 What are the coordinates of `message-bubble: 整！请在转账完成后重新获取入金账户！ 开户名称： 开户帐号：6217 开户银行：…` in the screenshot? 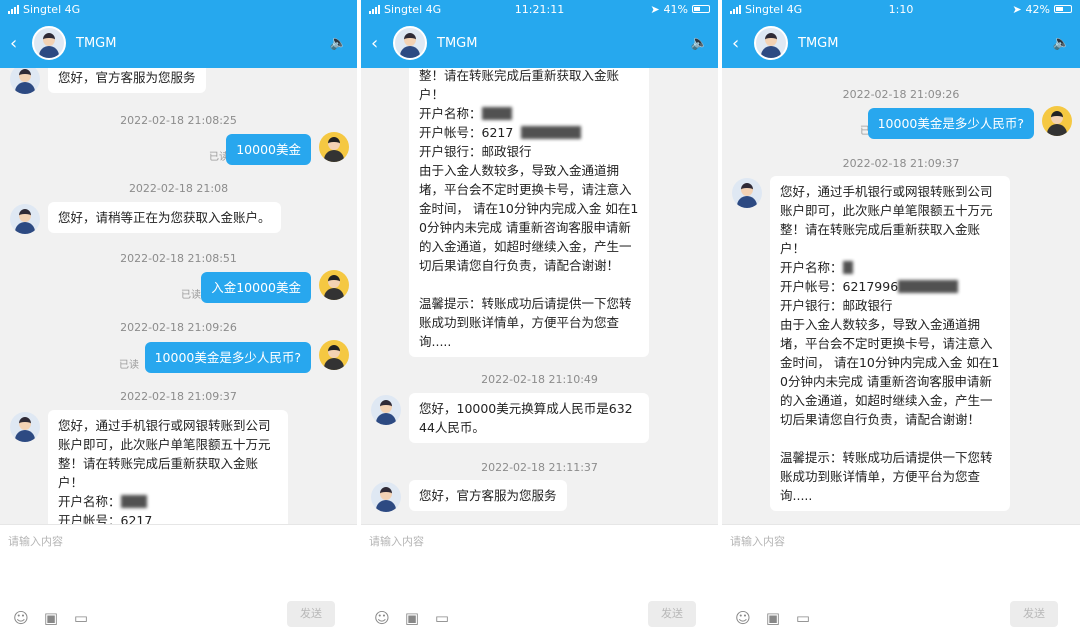 It's located at (529, 212).